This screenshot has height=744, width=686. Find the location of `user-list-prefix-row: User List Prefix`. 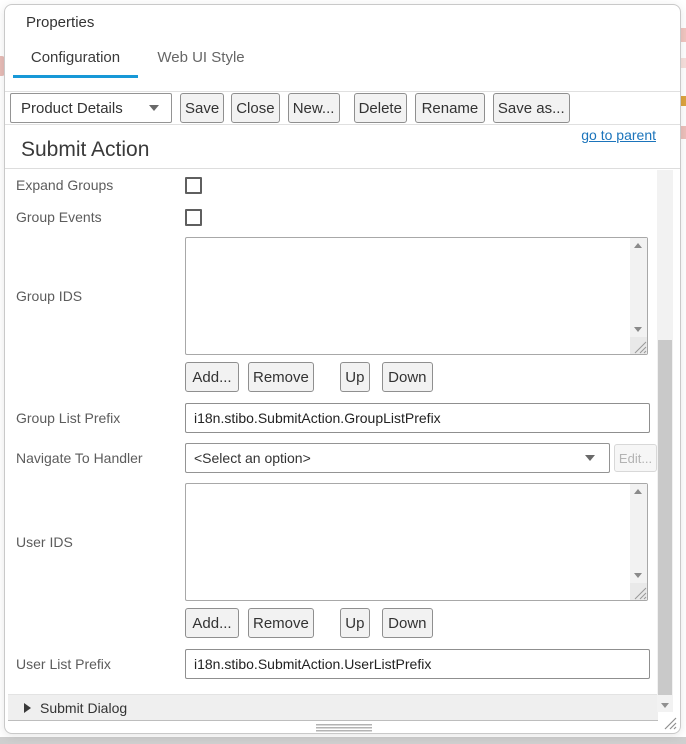

user-list-prefix-row: User List Prefix is located at coordinates (331, 664).